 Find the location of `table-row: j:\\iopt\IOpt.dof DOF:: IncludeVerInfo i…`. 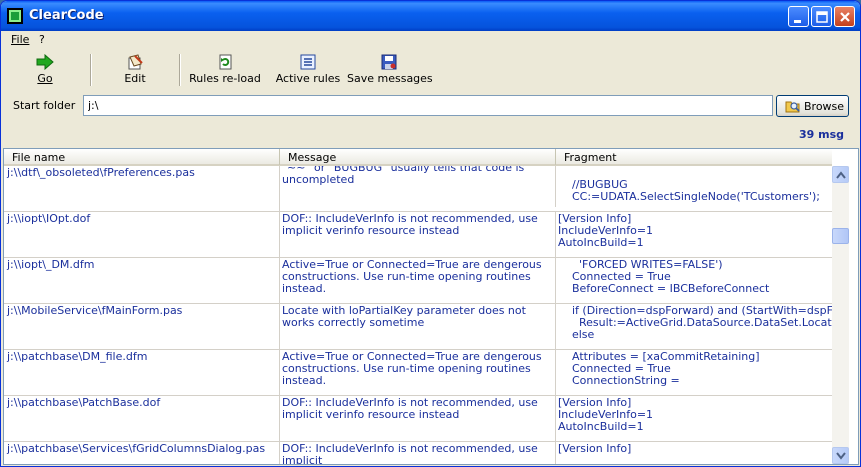

table-row: j:\\iopt\IOpt.dof DOF:: IncludeVerInfo i… is located at coordinates (418, 235).